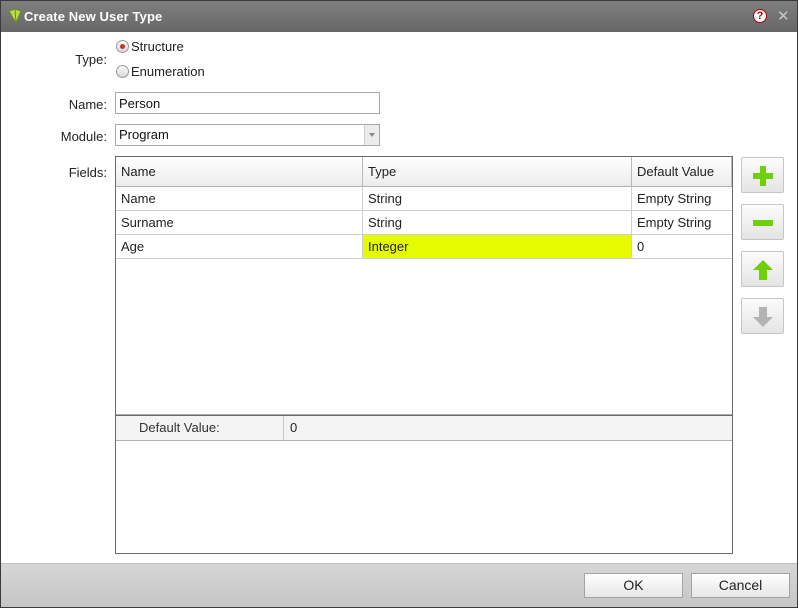 The image size is (798, 608). I want to click on radio-enumeration-label: Enumeration, so click(168, 71).